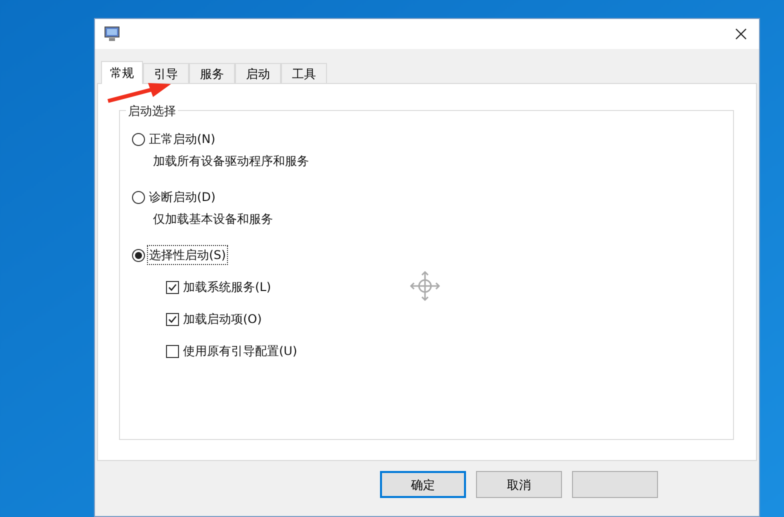 This screenshot has height=517, width=784. What do you see at coordinates (741, 34) in the screenshot?
I see `close-icon` at bounding box center [741, 34].